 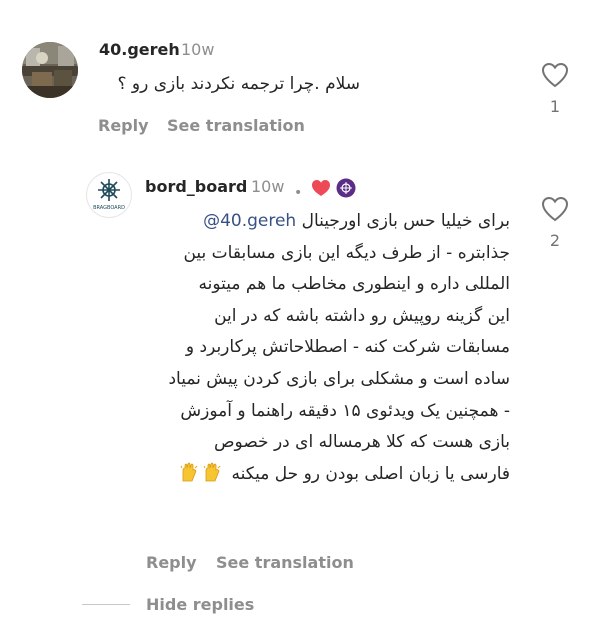 I want to click on like-count: 1, so click(x=555, y=106).